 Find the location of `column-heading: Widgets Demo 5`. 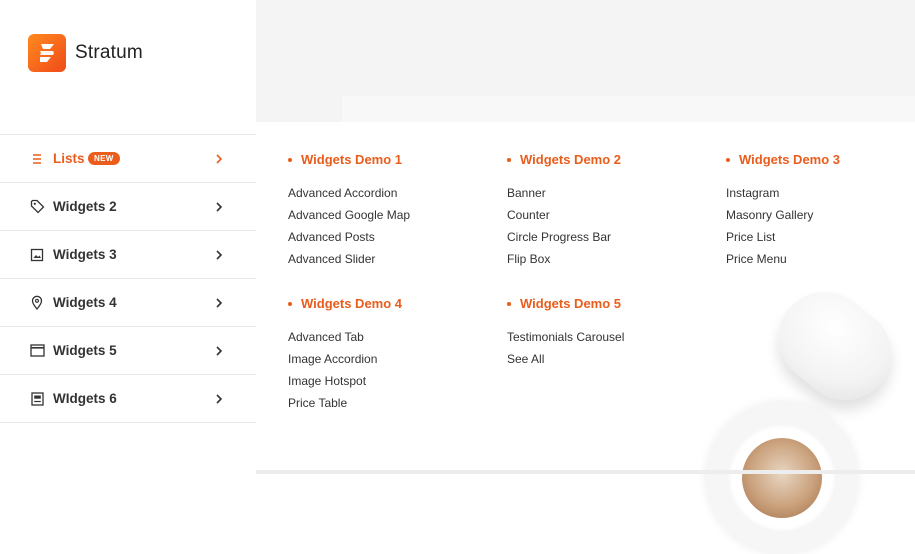

column-heading: Widgets Demo 5 is located at coordinates (565, 303).